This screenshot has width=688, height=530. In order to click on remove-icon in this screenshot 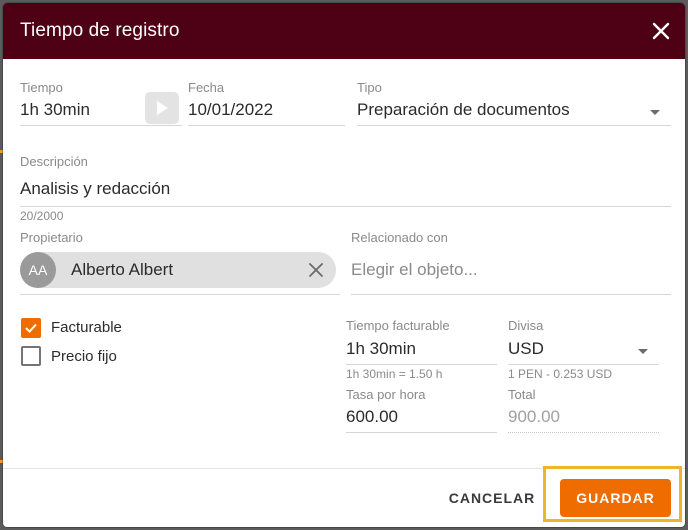, I will do `click(316, 270)`.